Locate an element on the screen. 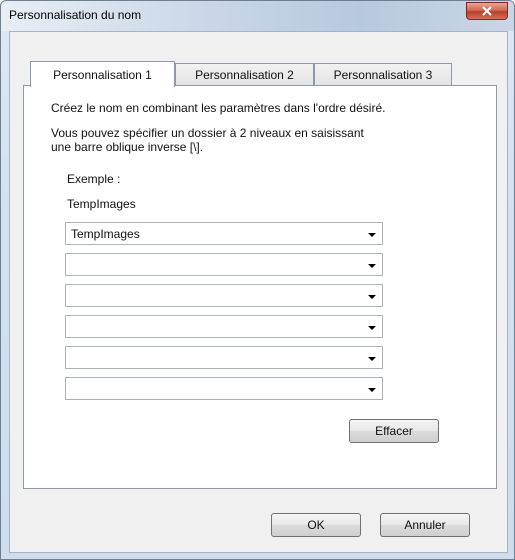 The image size is (515, 560). window-title: Personnalisation du nom is located at coordinates (75, 15).